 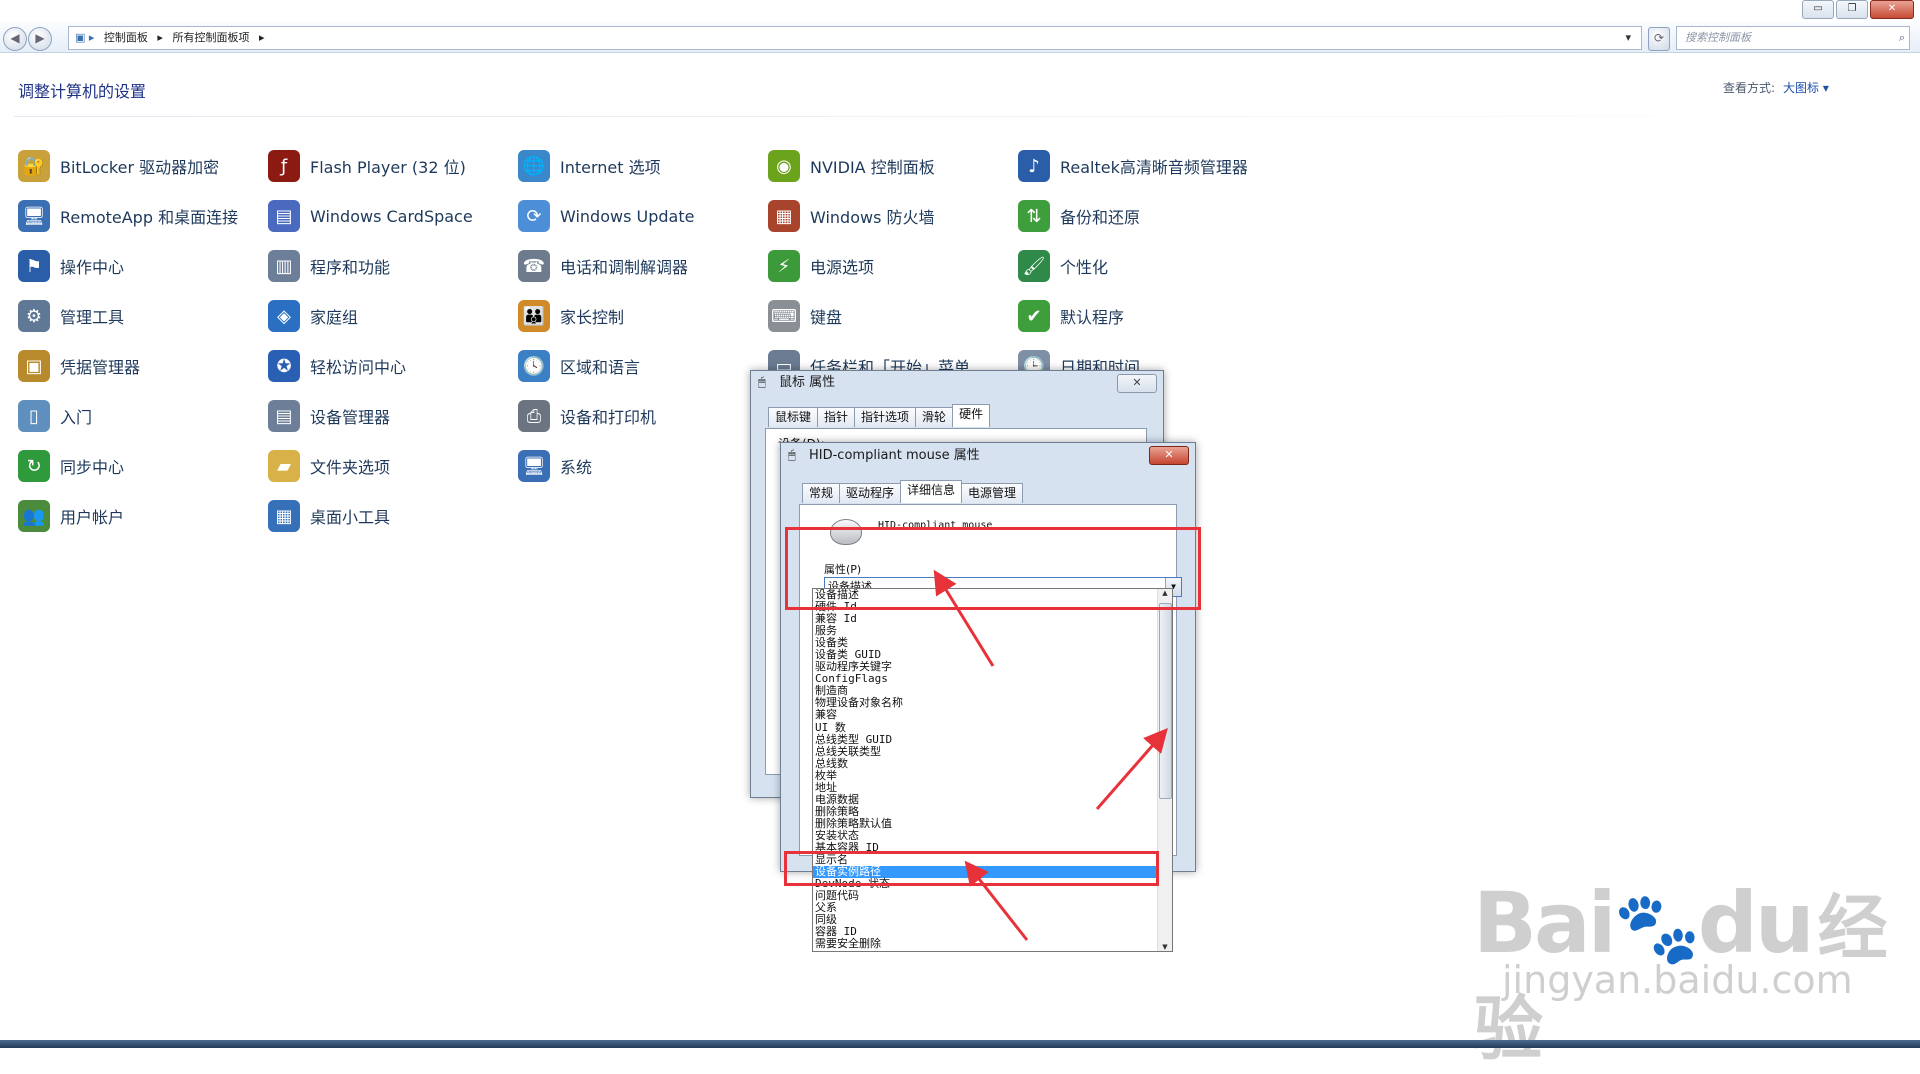 What do you see at coordinates (931, 491) in the screenshot?
I see `hid-tab: 详细信息` at bounding box center [931, 491].